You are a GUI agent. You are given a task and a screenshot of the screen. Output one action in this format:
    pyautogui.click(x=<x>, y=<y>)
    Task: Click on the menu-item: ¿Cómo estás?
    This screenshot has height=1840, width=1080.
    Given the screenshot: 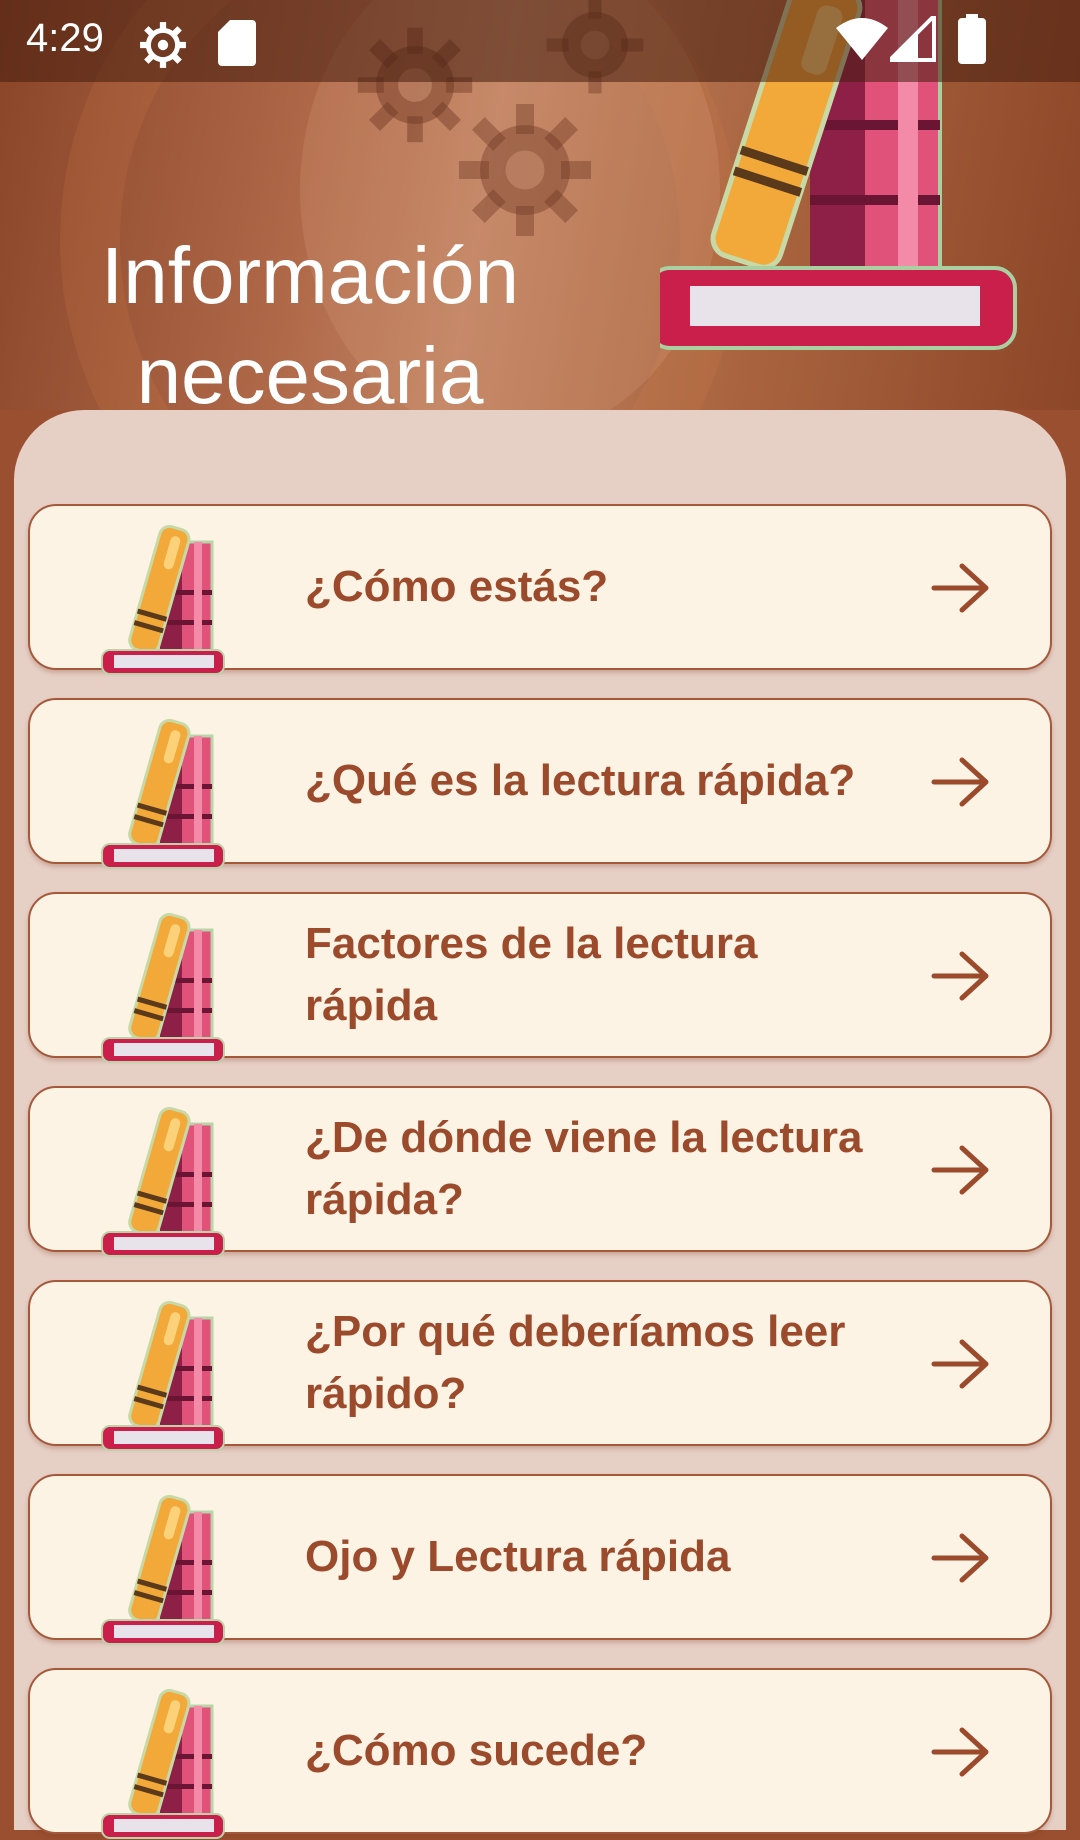 What is the action you would take?
    pyautogui.click(x=540, y=589)
    